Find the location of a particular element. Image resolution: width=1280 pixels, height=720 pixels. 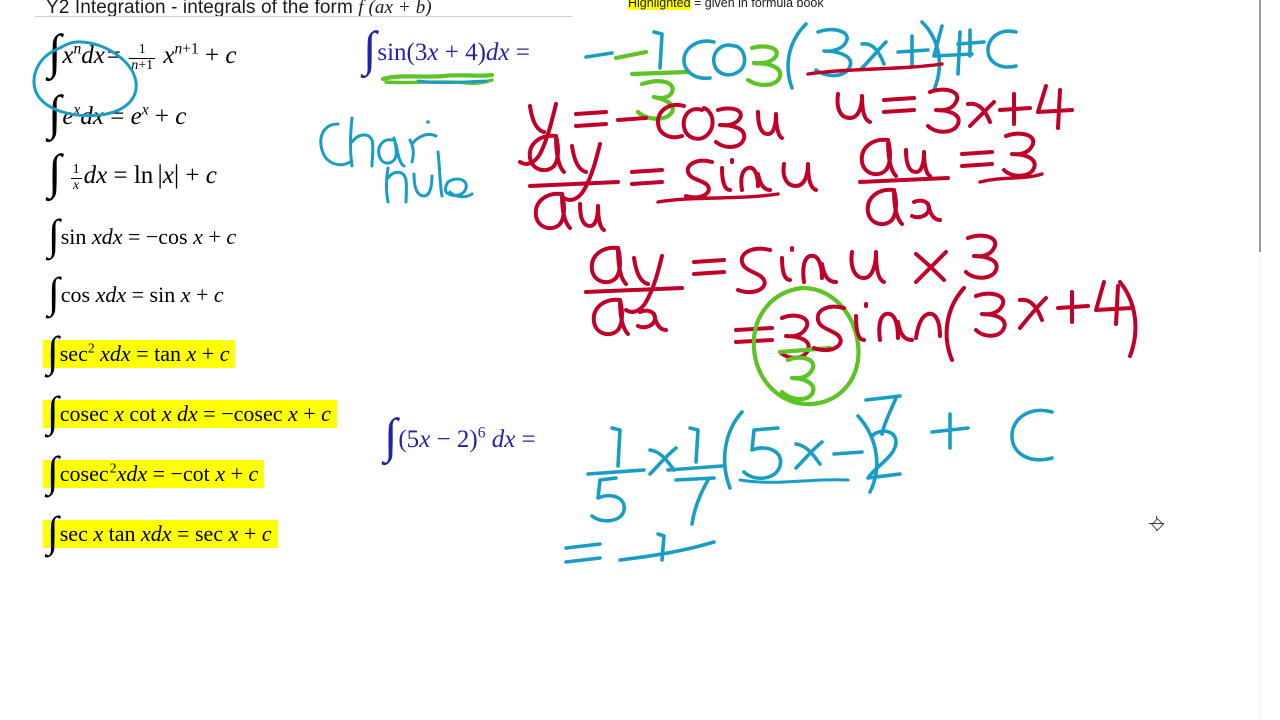

formula-cosec-cot: ∫cosec x cot x dx = −cosec x + c is located at coordinates (190, 412).